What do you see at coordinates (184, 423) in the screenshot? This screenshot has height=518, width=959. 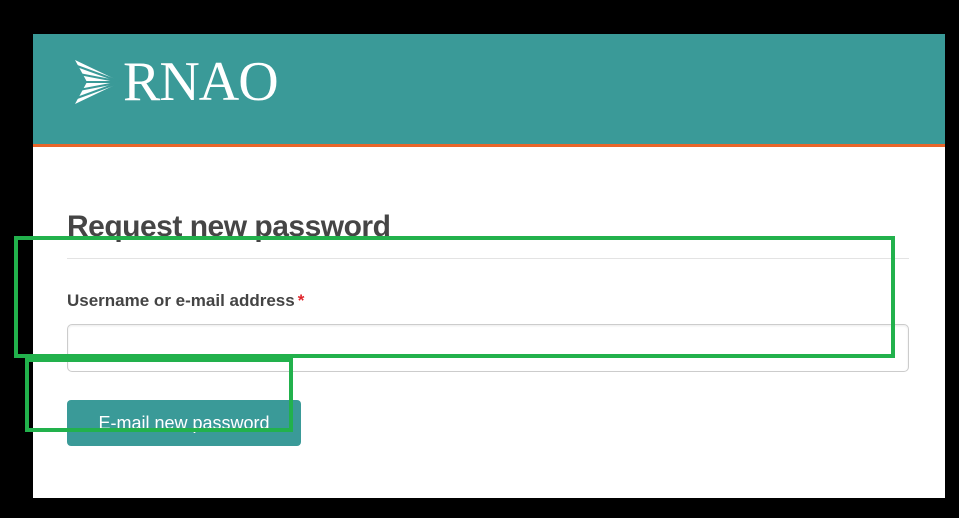 I see `email-new-password-button: E-mail new password` at bounding box center [184, 423].